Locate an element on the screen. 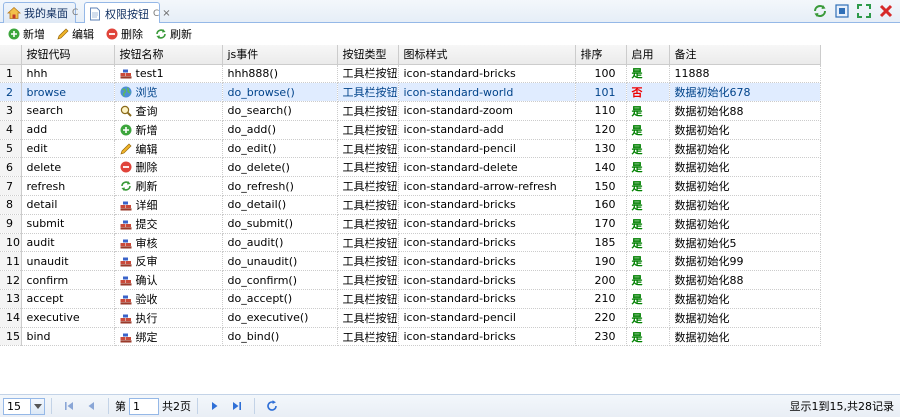  cell-order: 130 is located at coordinates (601, 149).